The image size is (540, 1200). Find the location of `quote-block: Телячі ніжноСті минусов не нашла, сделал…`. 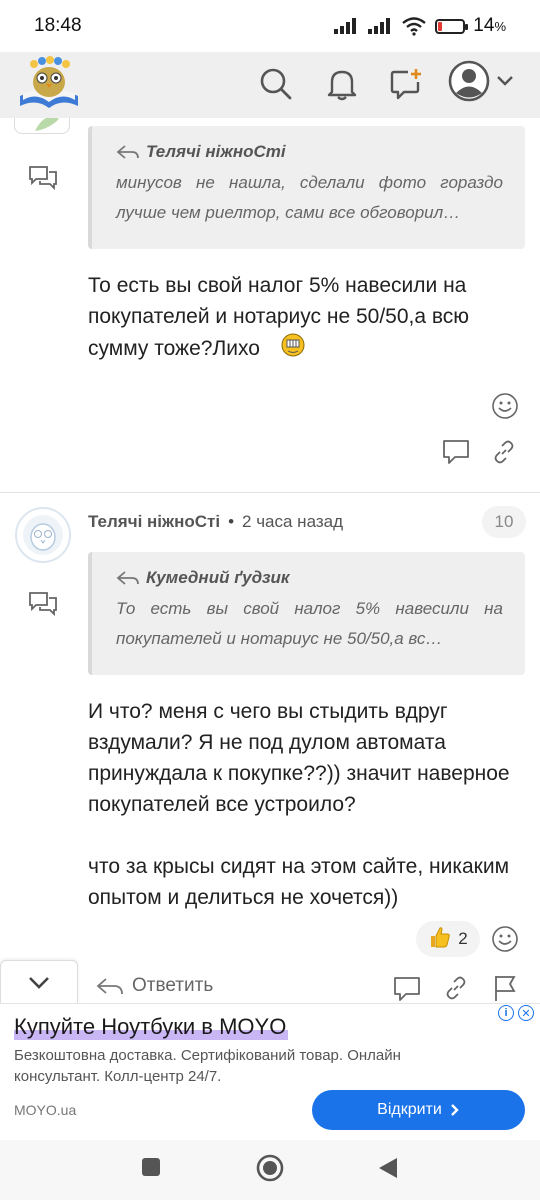

quote-block: Телячі ніжноСті минусов не нашла, сделал… is located at coordinates (306, 187).